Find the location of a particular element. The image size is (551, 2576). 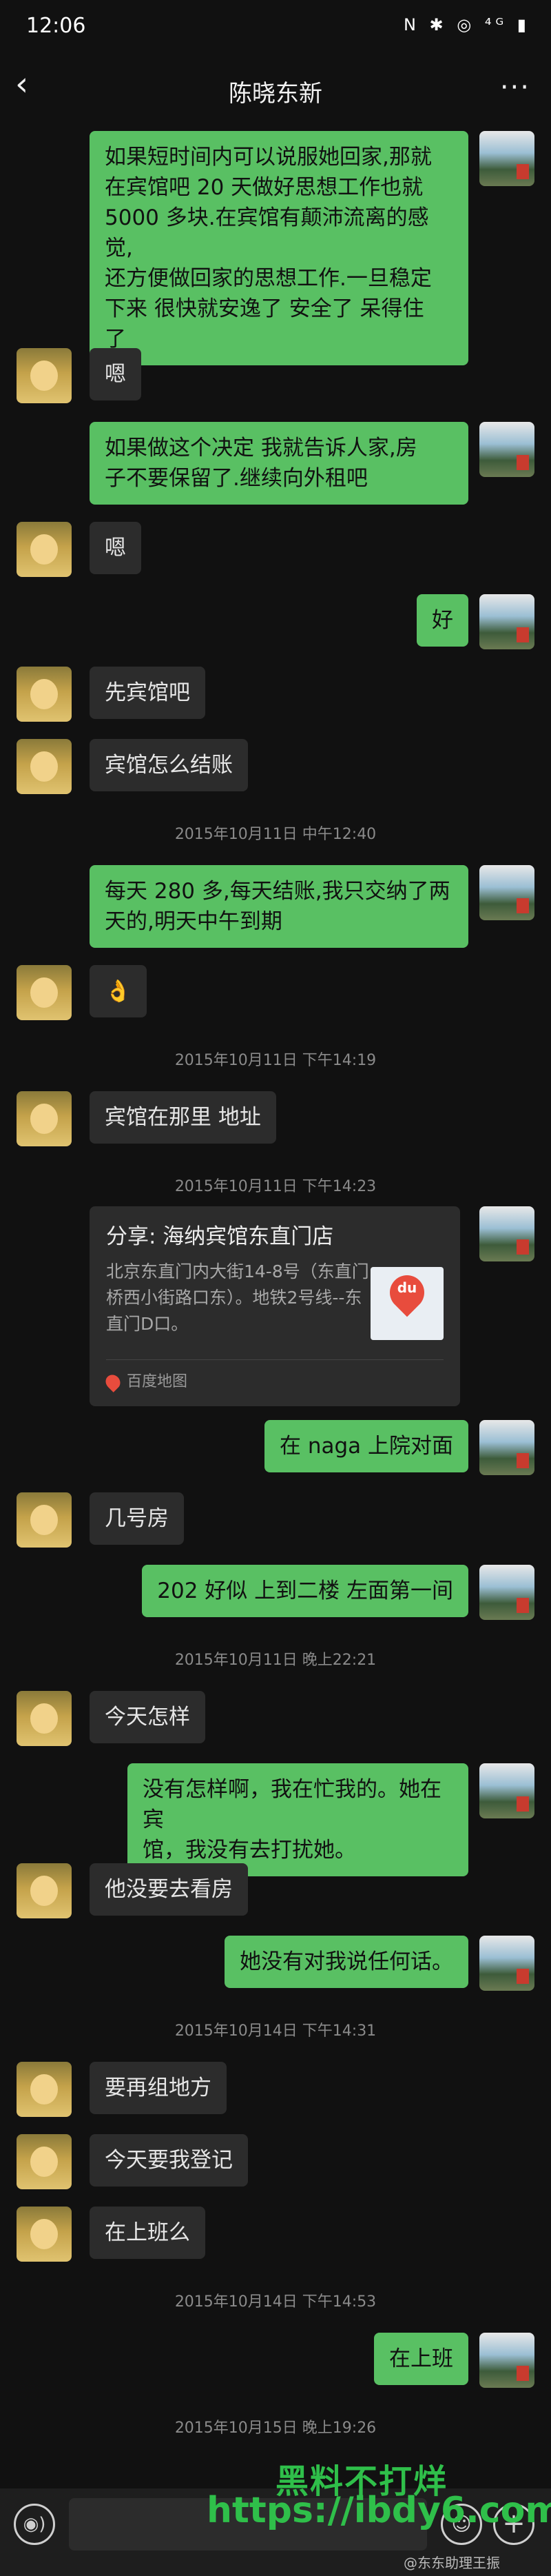

message-bubble-outgoing: 202 好似 上到二楼 左面第一间 is located at coordinates (305, 1591).